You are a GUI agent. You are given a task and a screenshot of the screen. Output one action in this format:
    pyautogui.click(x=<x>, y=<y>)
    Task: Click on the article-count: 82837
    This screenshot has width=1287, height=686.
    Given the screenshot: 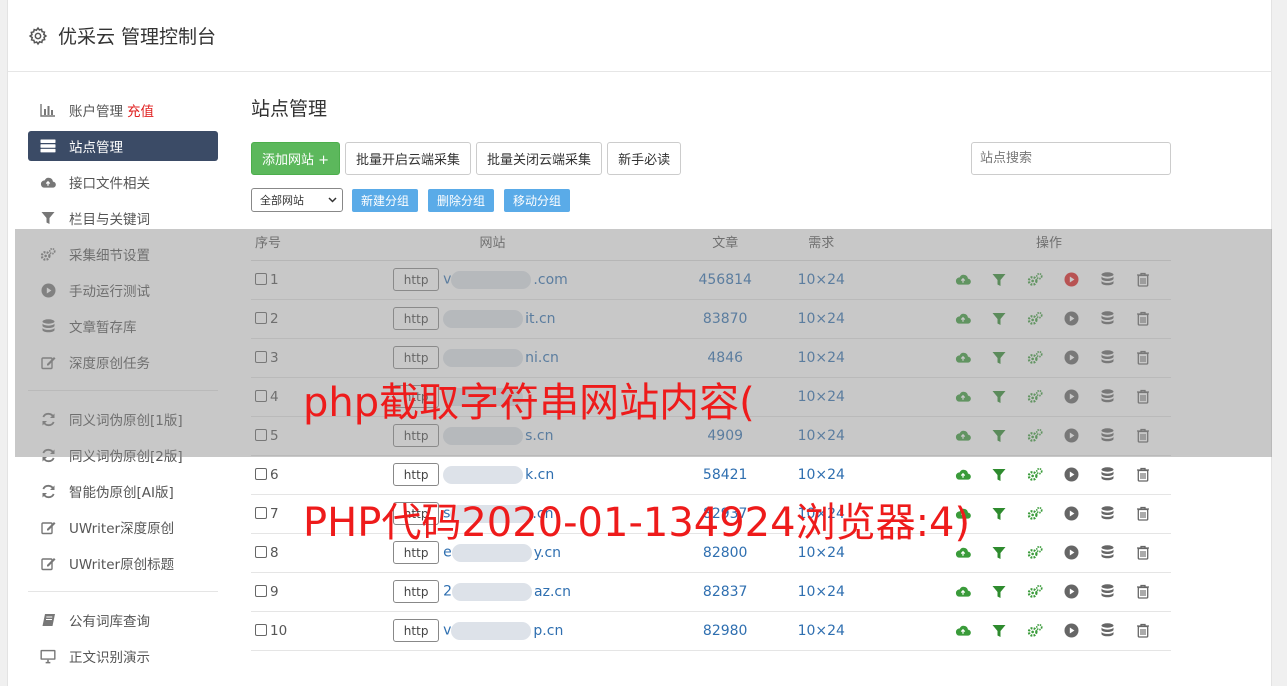 What is the action you would take?
    pyautogui.click(x=725, y=592)
    